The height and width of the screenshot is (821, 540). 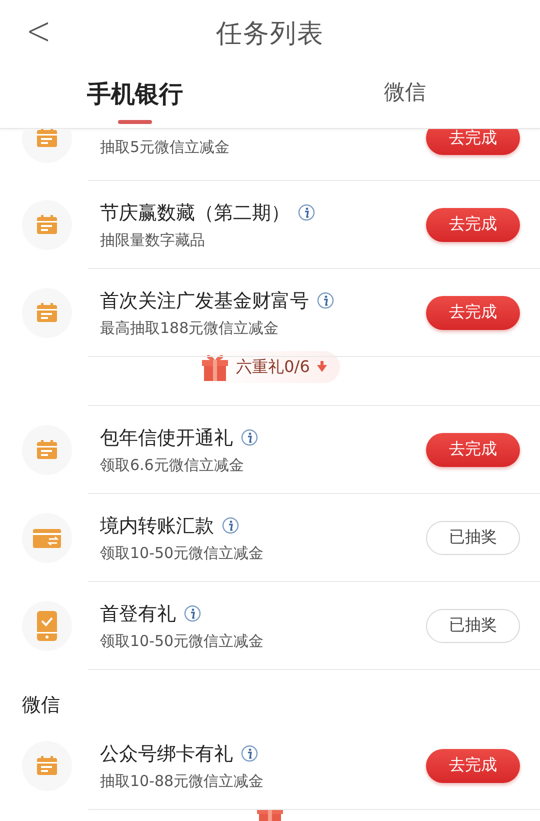 I want to click on task-description: 抽取5元微信立减金, so click(x=165, y=147).